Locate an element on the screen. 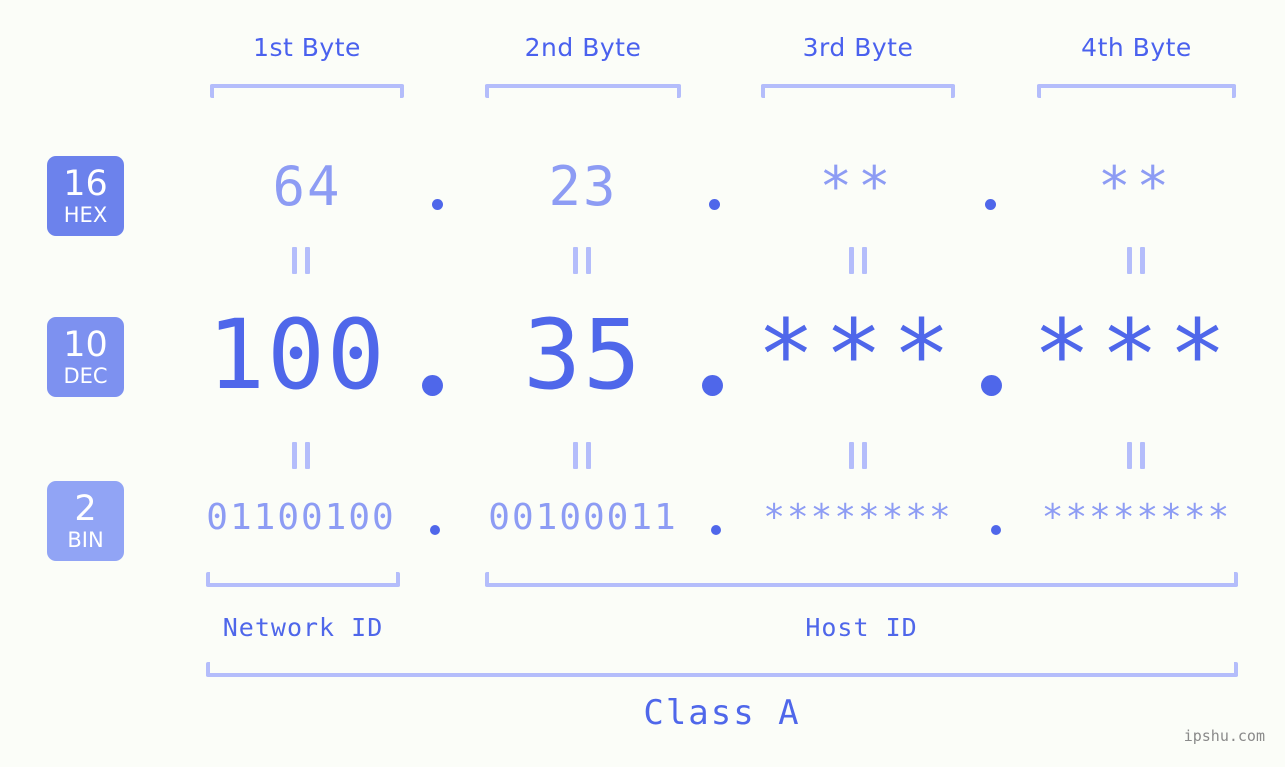 This screenshot has height=767, width=1285. bracket-network-id is located at coordinates (303, 579).